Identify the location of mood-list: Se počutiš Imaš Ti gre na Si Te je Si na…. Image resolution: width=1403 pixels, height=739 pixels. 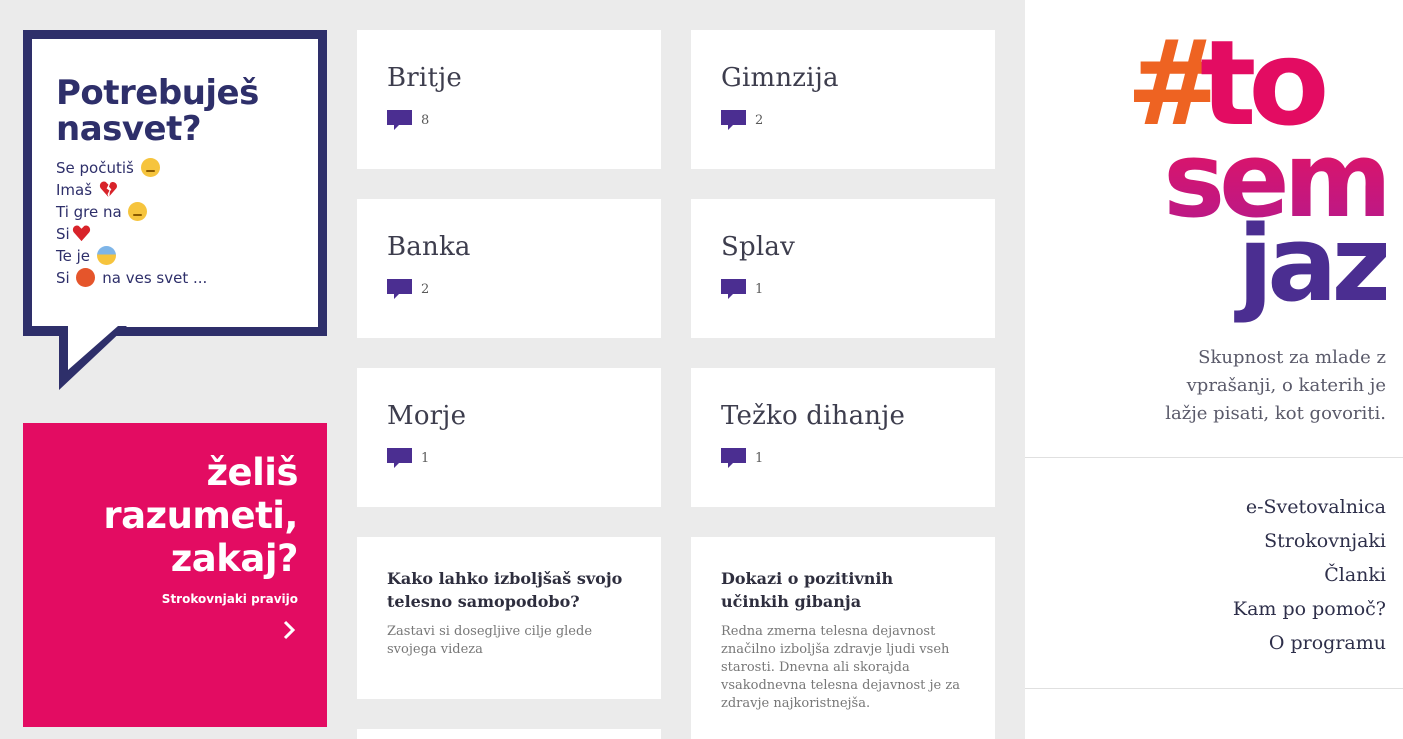
(175, 223).